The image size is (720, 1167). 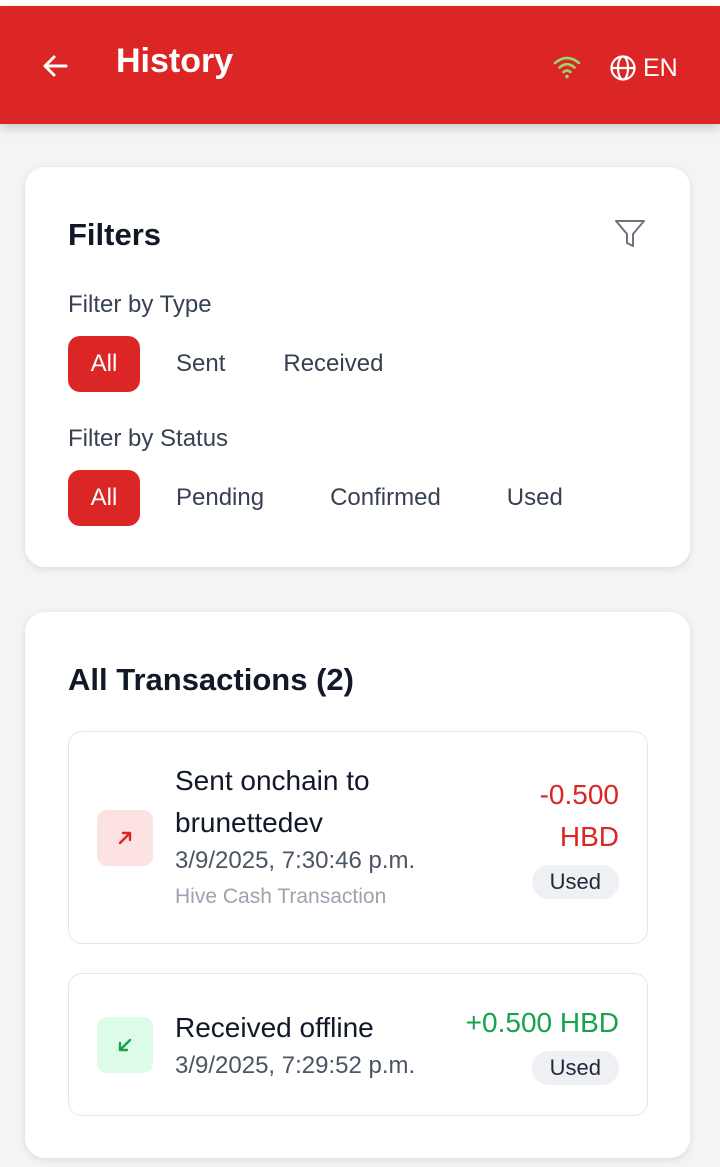 I want to click on status-filter-group: All Pending Confirmed Used, so click(x=333, y=498).